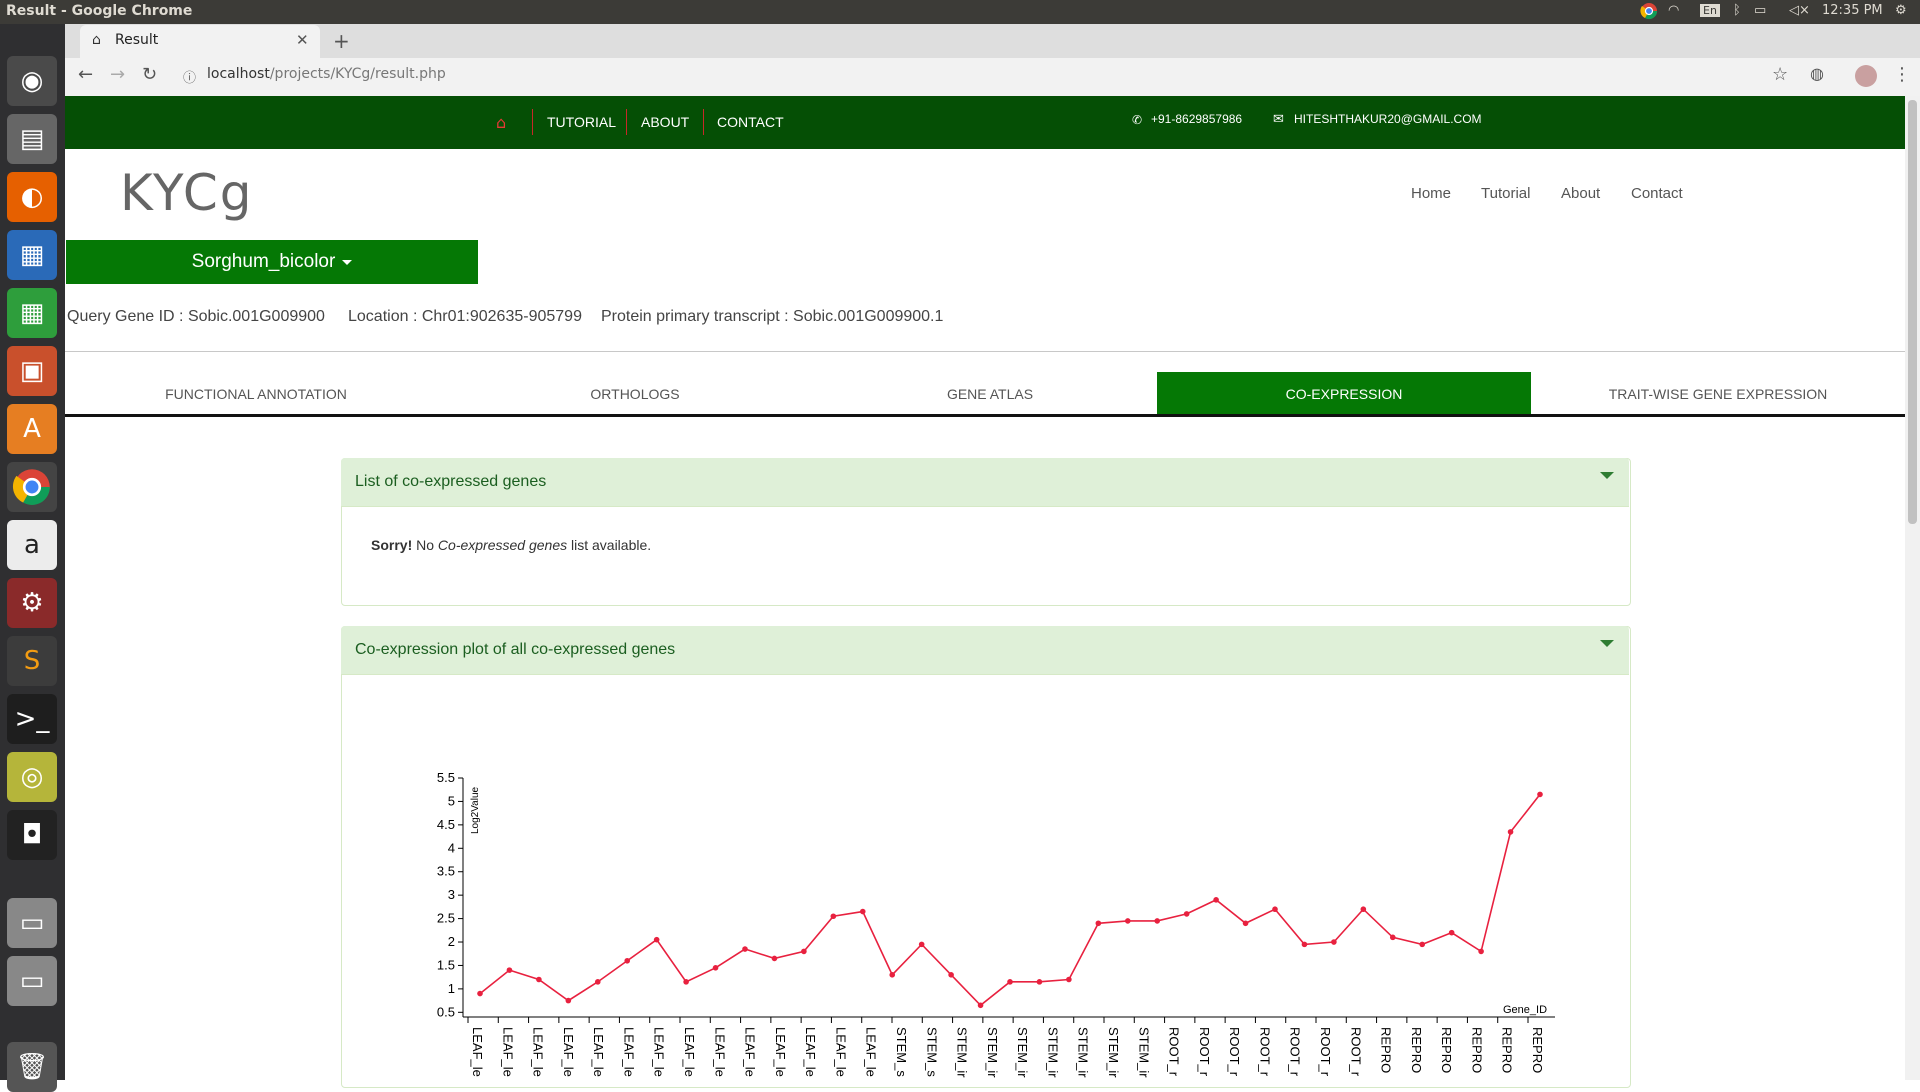 The image size is (1920, 1092). I want to click on chrome-tray-icon, so click(1649, 13).